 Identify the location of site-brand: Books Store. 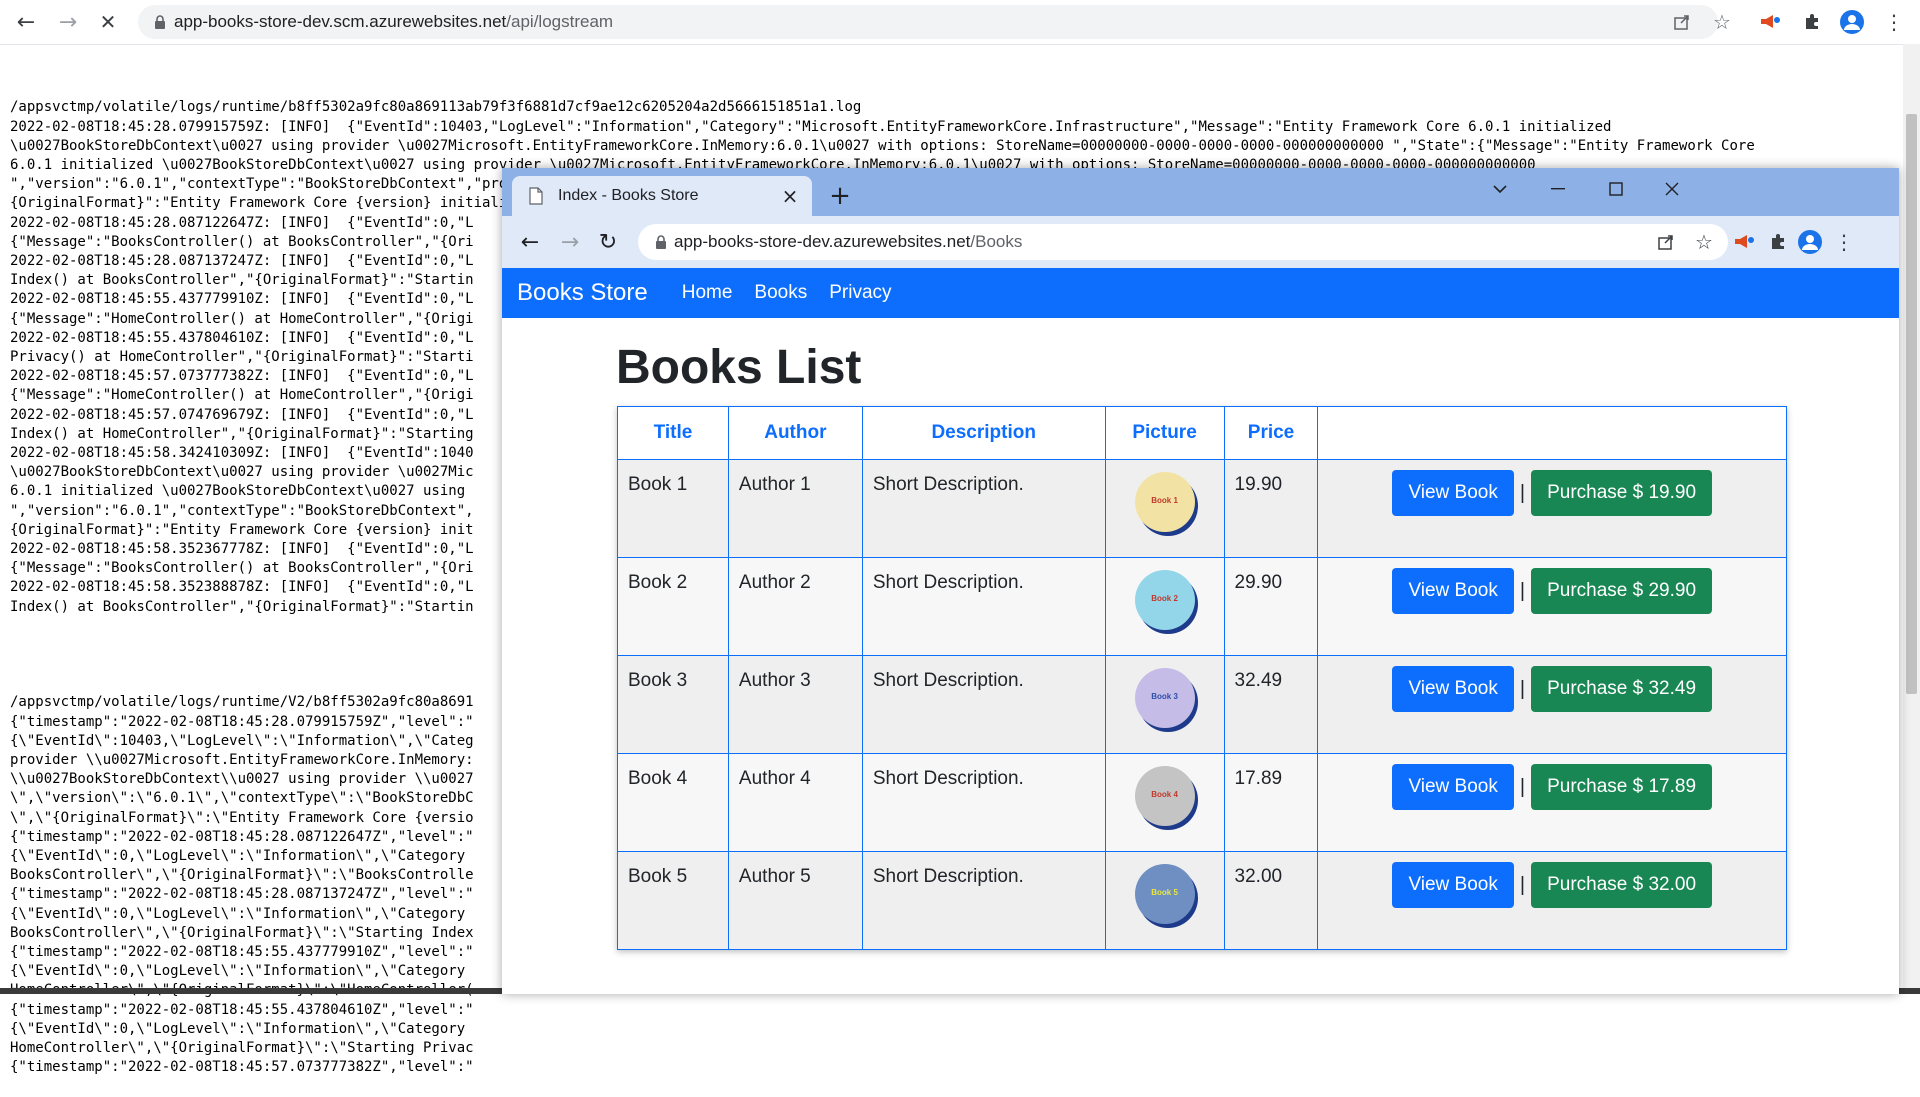
(582, 293).